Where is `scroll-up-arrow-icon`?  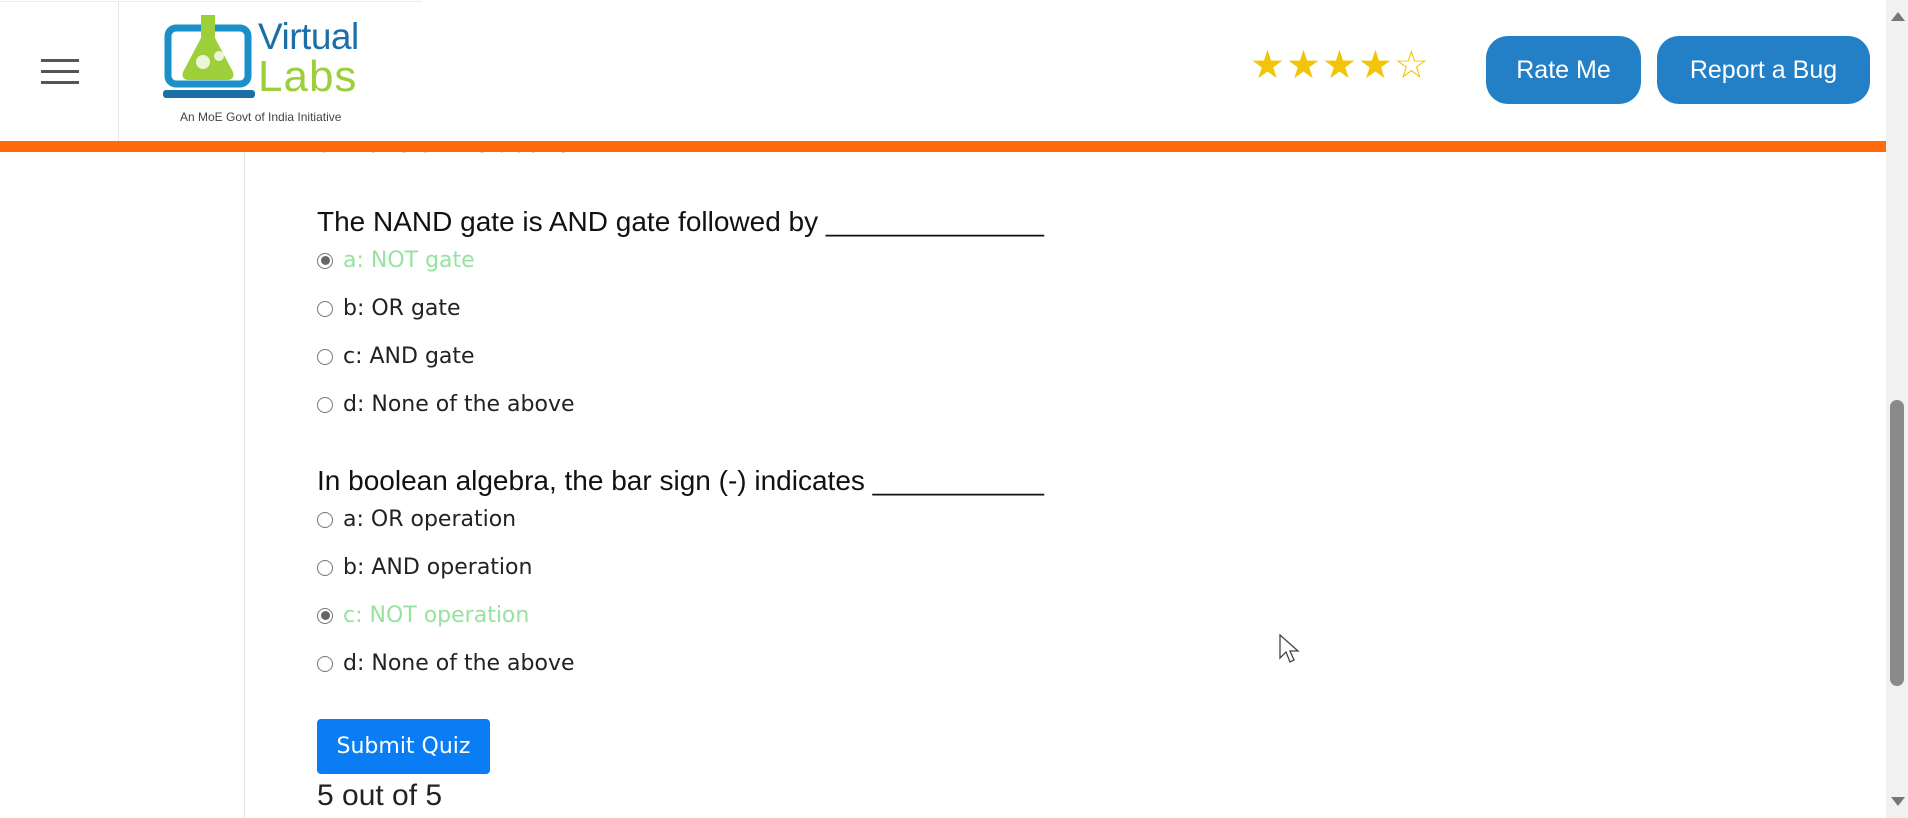
scroll-up-arrow-icon is located at coordinates (1898, 16).